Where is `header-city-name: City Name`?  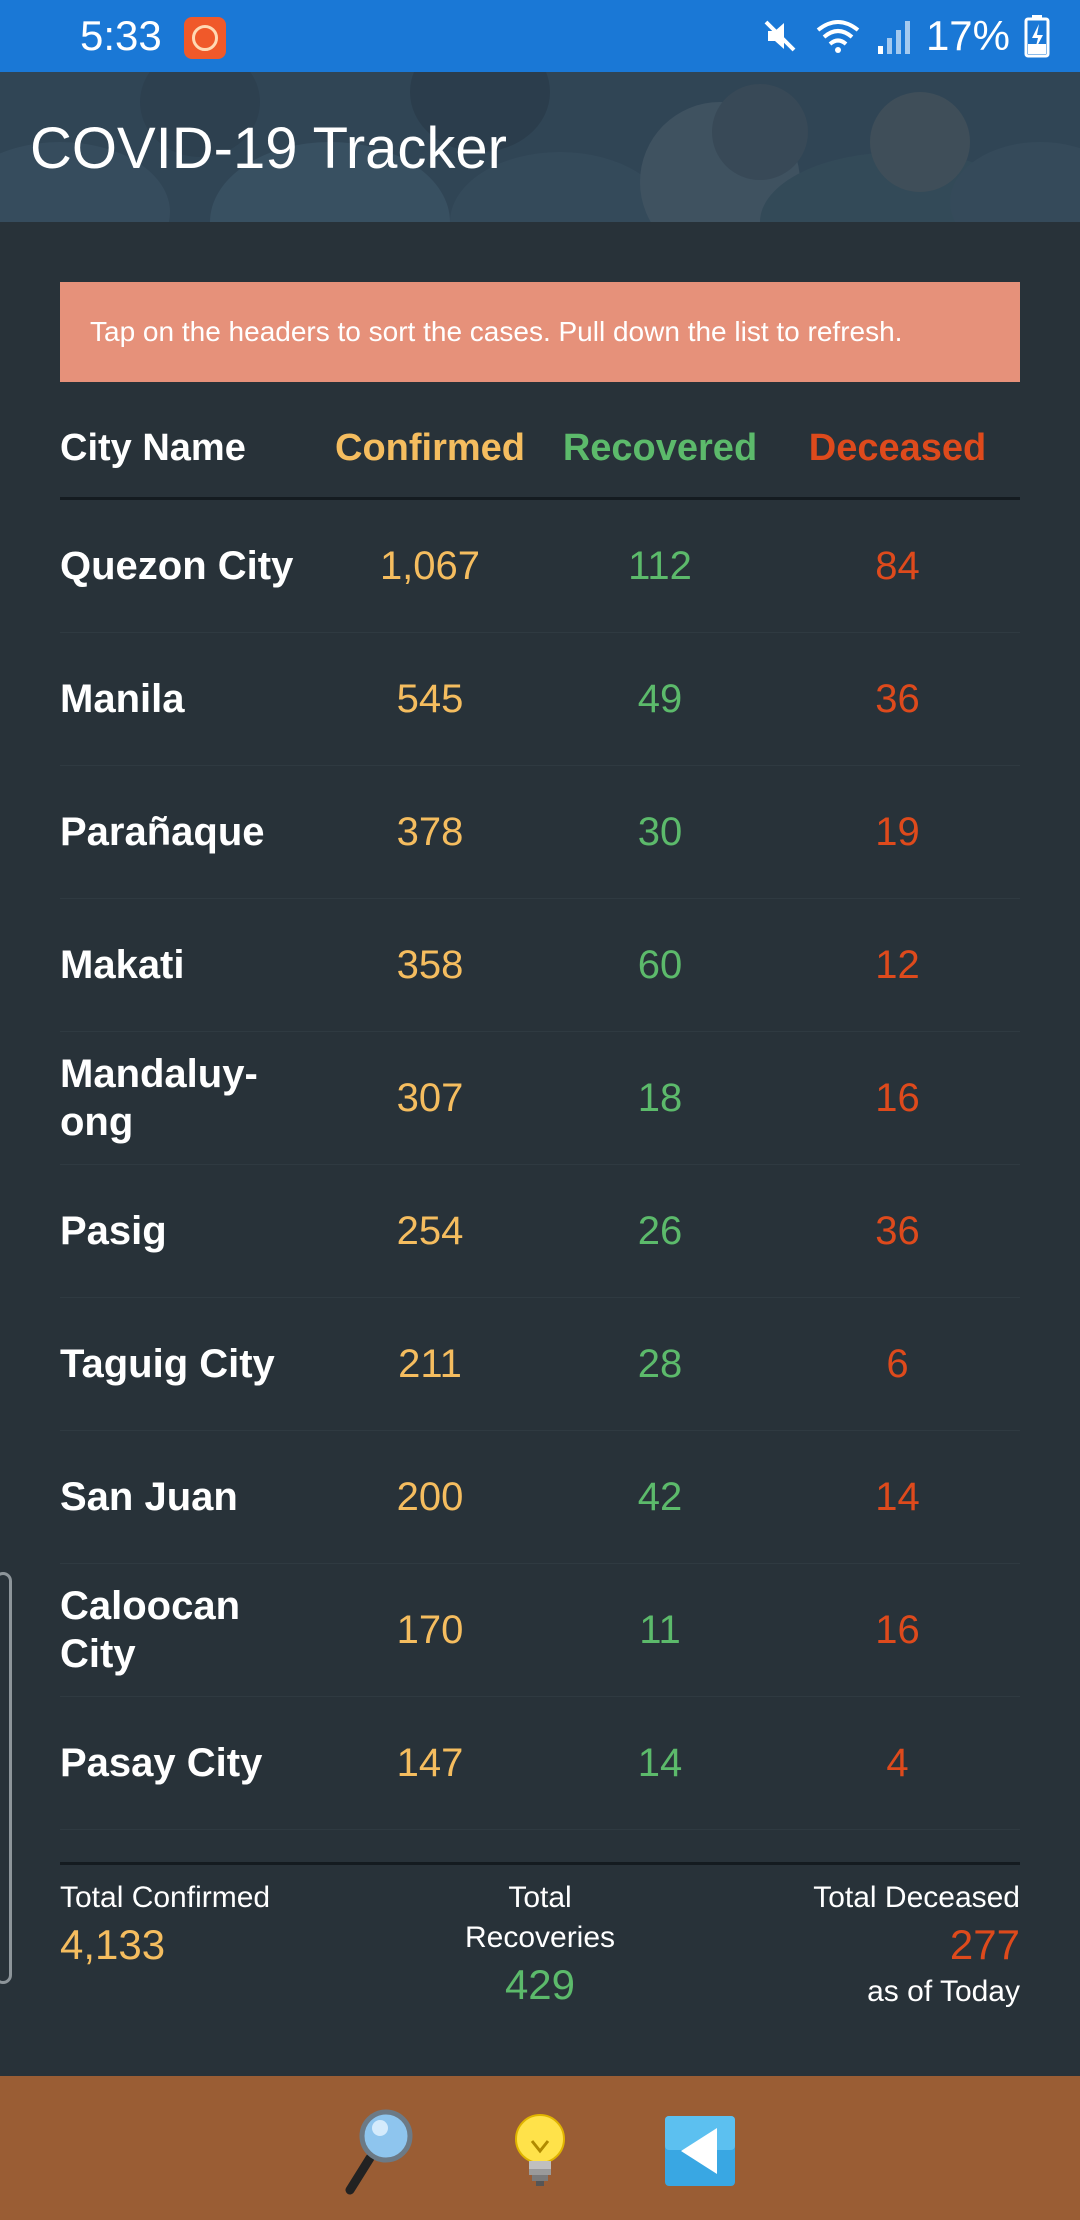
header-city-name: City Name is located at coordinates (187, 448).